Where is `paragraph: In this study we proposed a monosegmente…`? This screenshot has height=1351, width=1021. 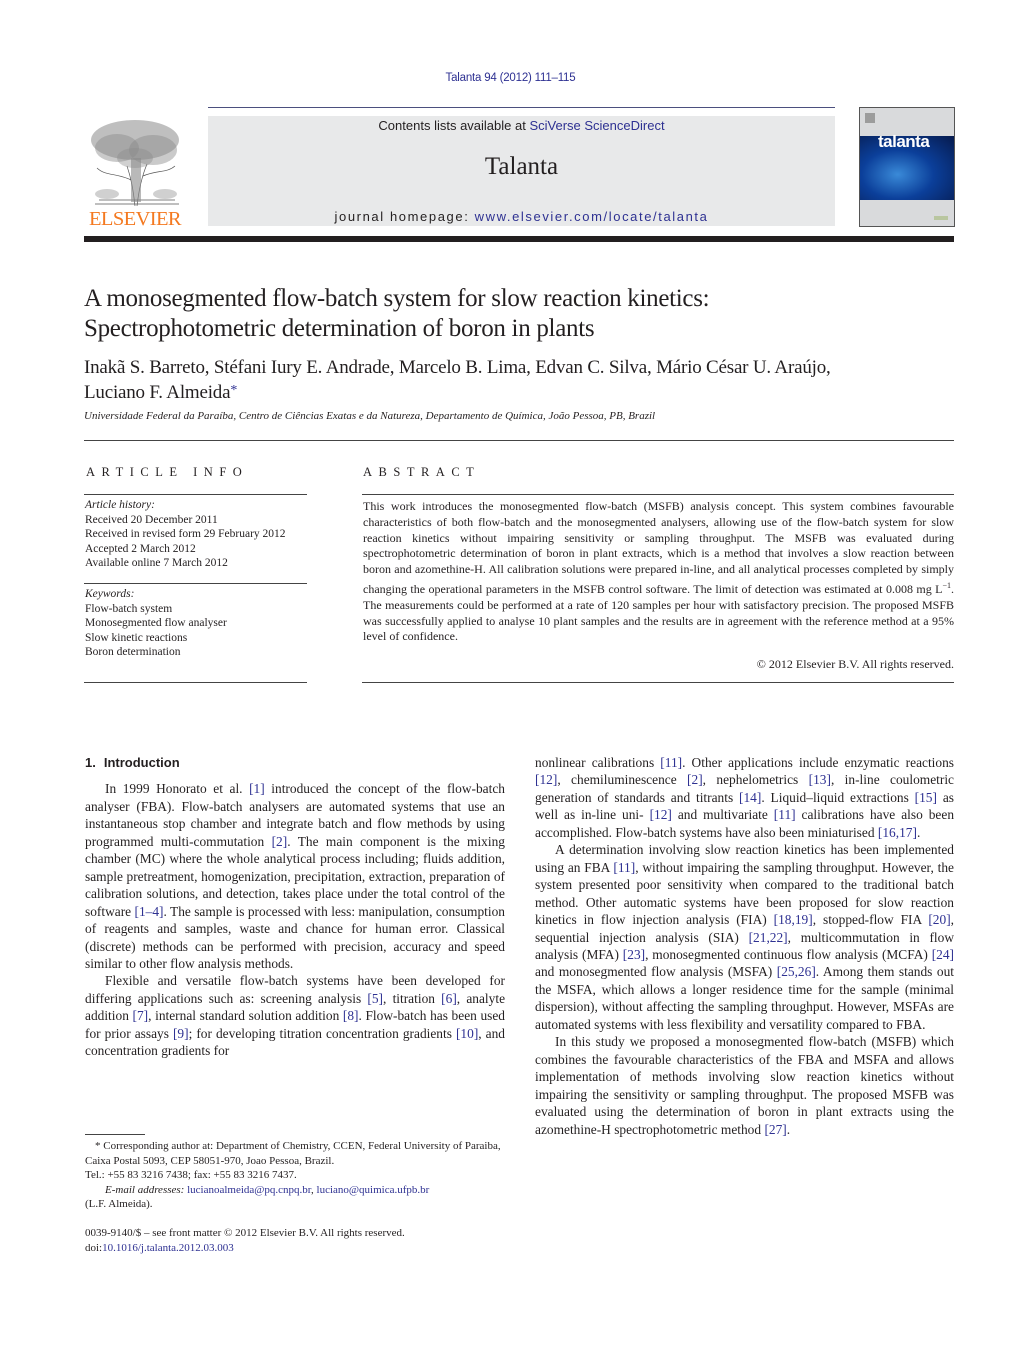 paragraph: In this study we proposed a monosegmente… is located at coordinates (744, 1085).